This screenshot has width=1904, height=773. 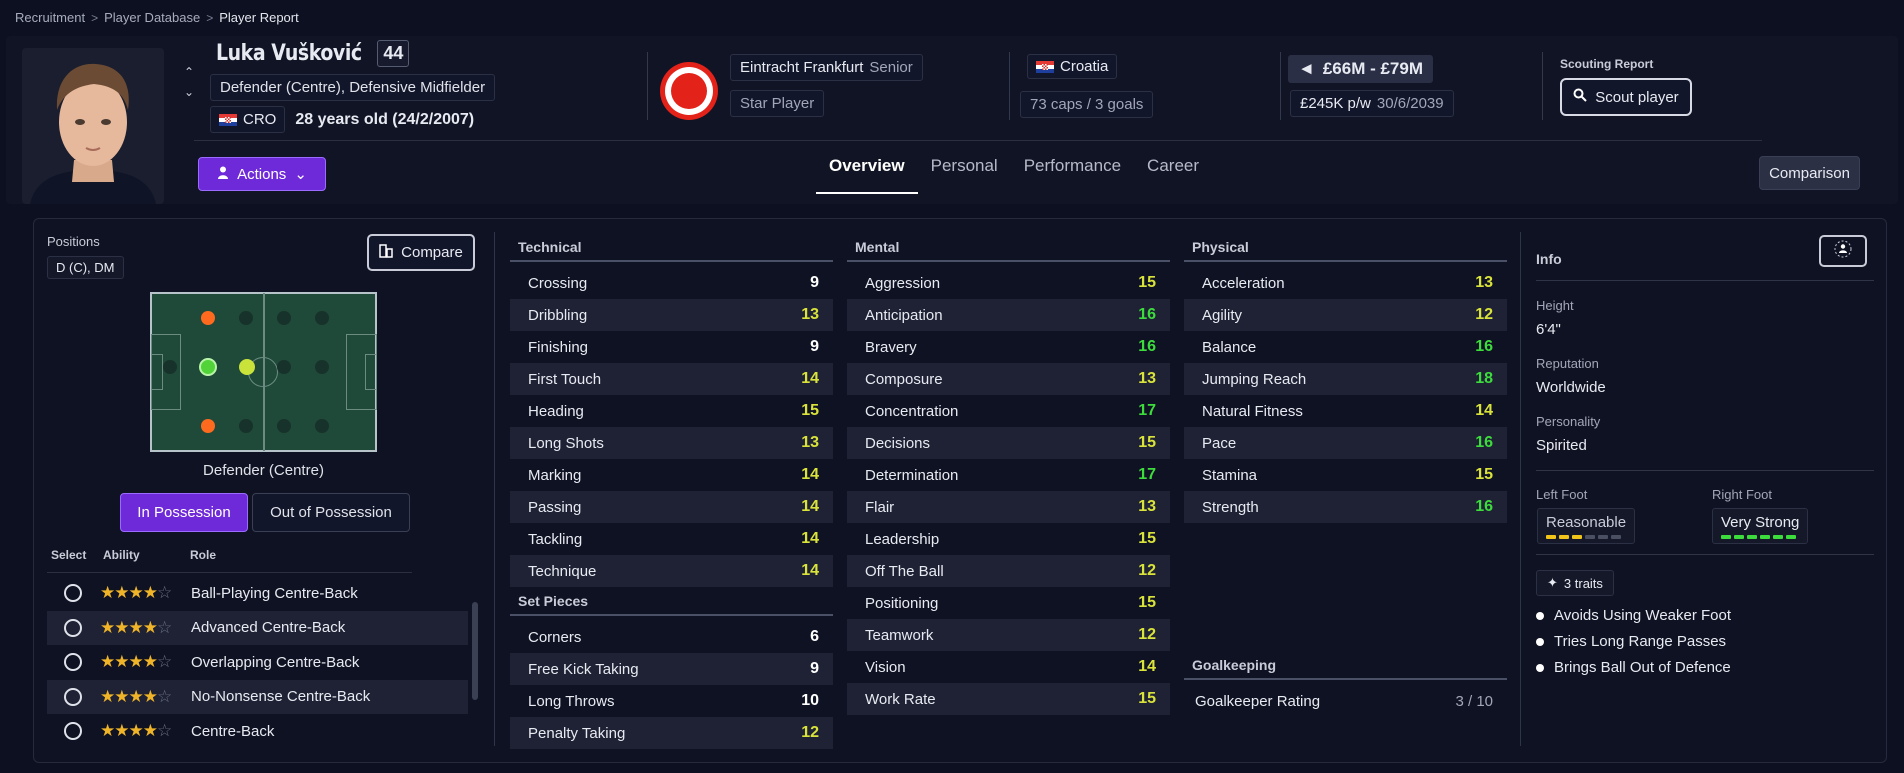 What do you see at coordinates (208, 426) in the screenshot?
I see `position-dot` at bounding box center [208, 426].